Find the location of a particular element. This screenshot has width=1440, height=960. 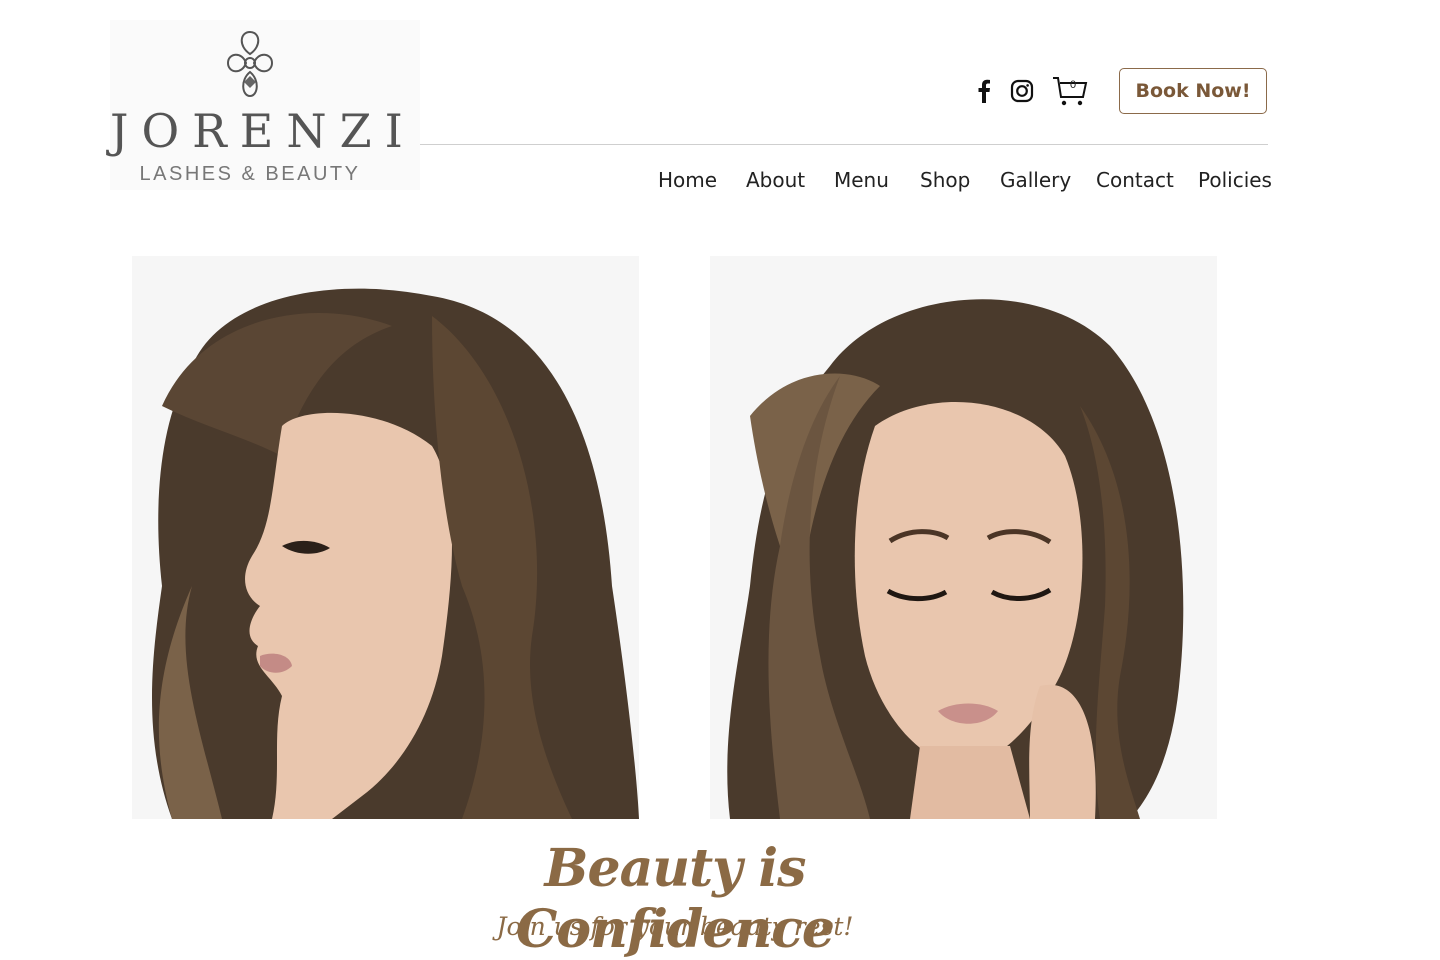

instagram-icon is located at coordinates (1022, 91).